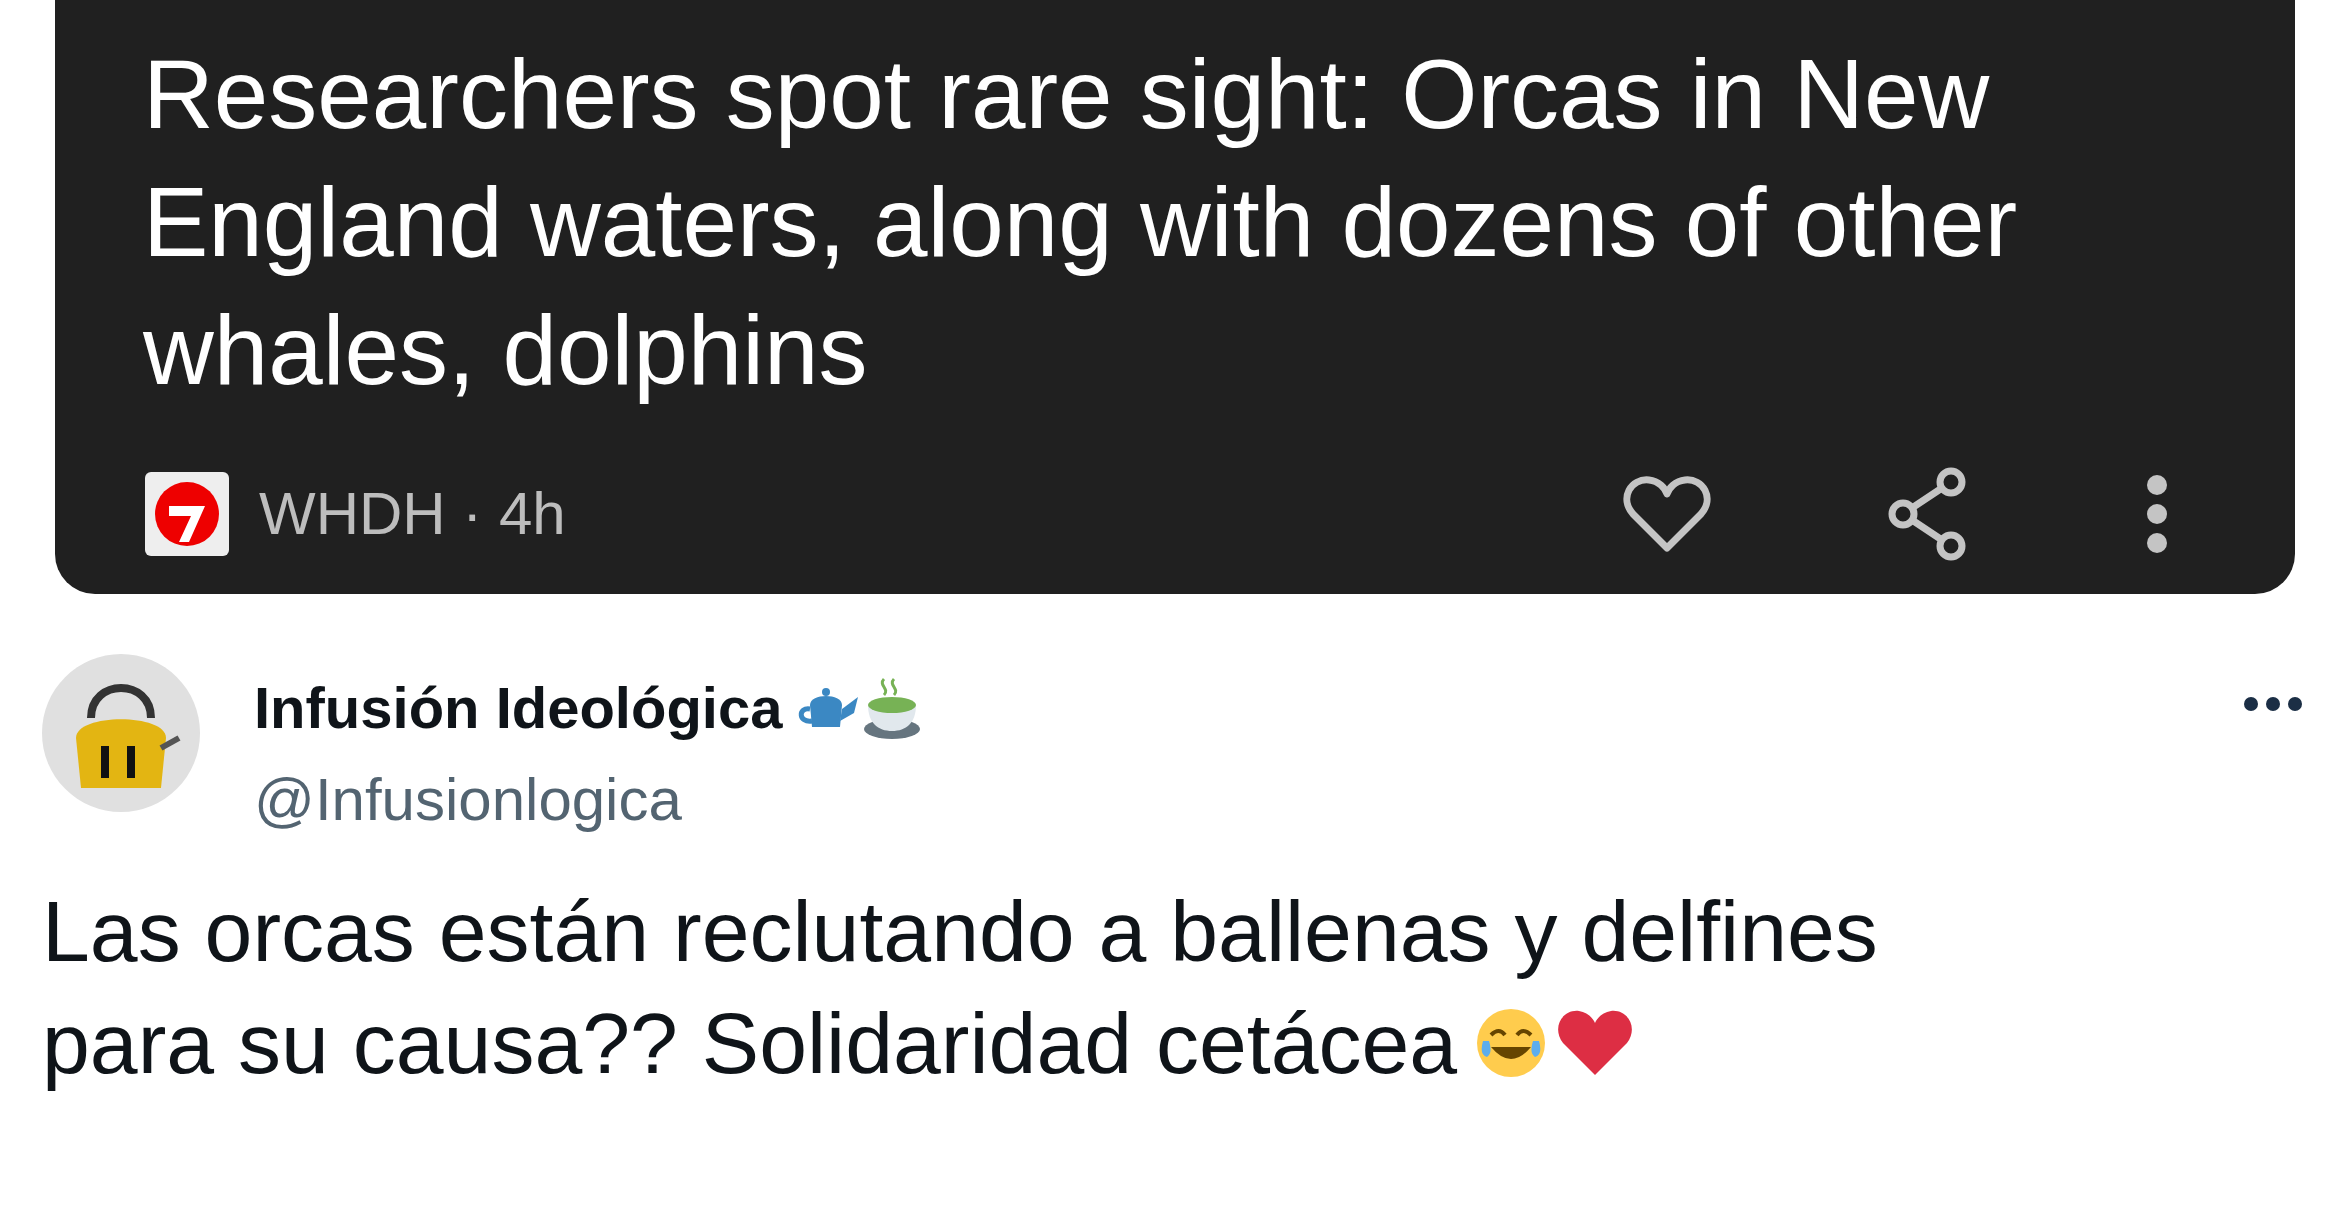 The image size is (2350, 1230). Describe the element at coordinates (518, 707) in the screenshot. I see `display-name: Infusión Ideológica` at that location.